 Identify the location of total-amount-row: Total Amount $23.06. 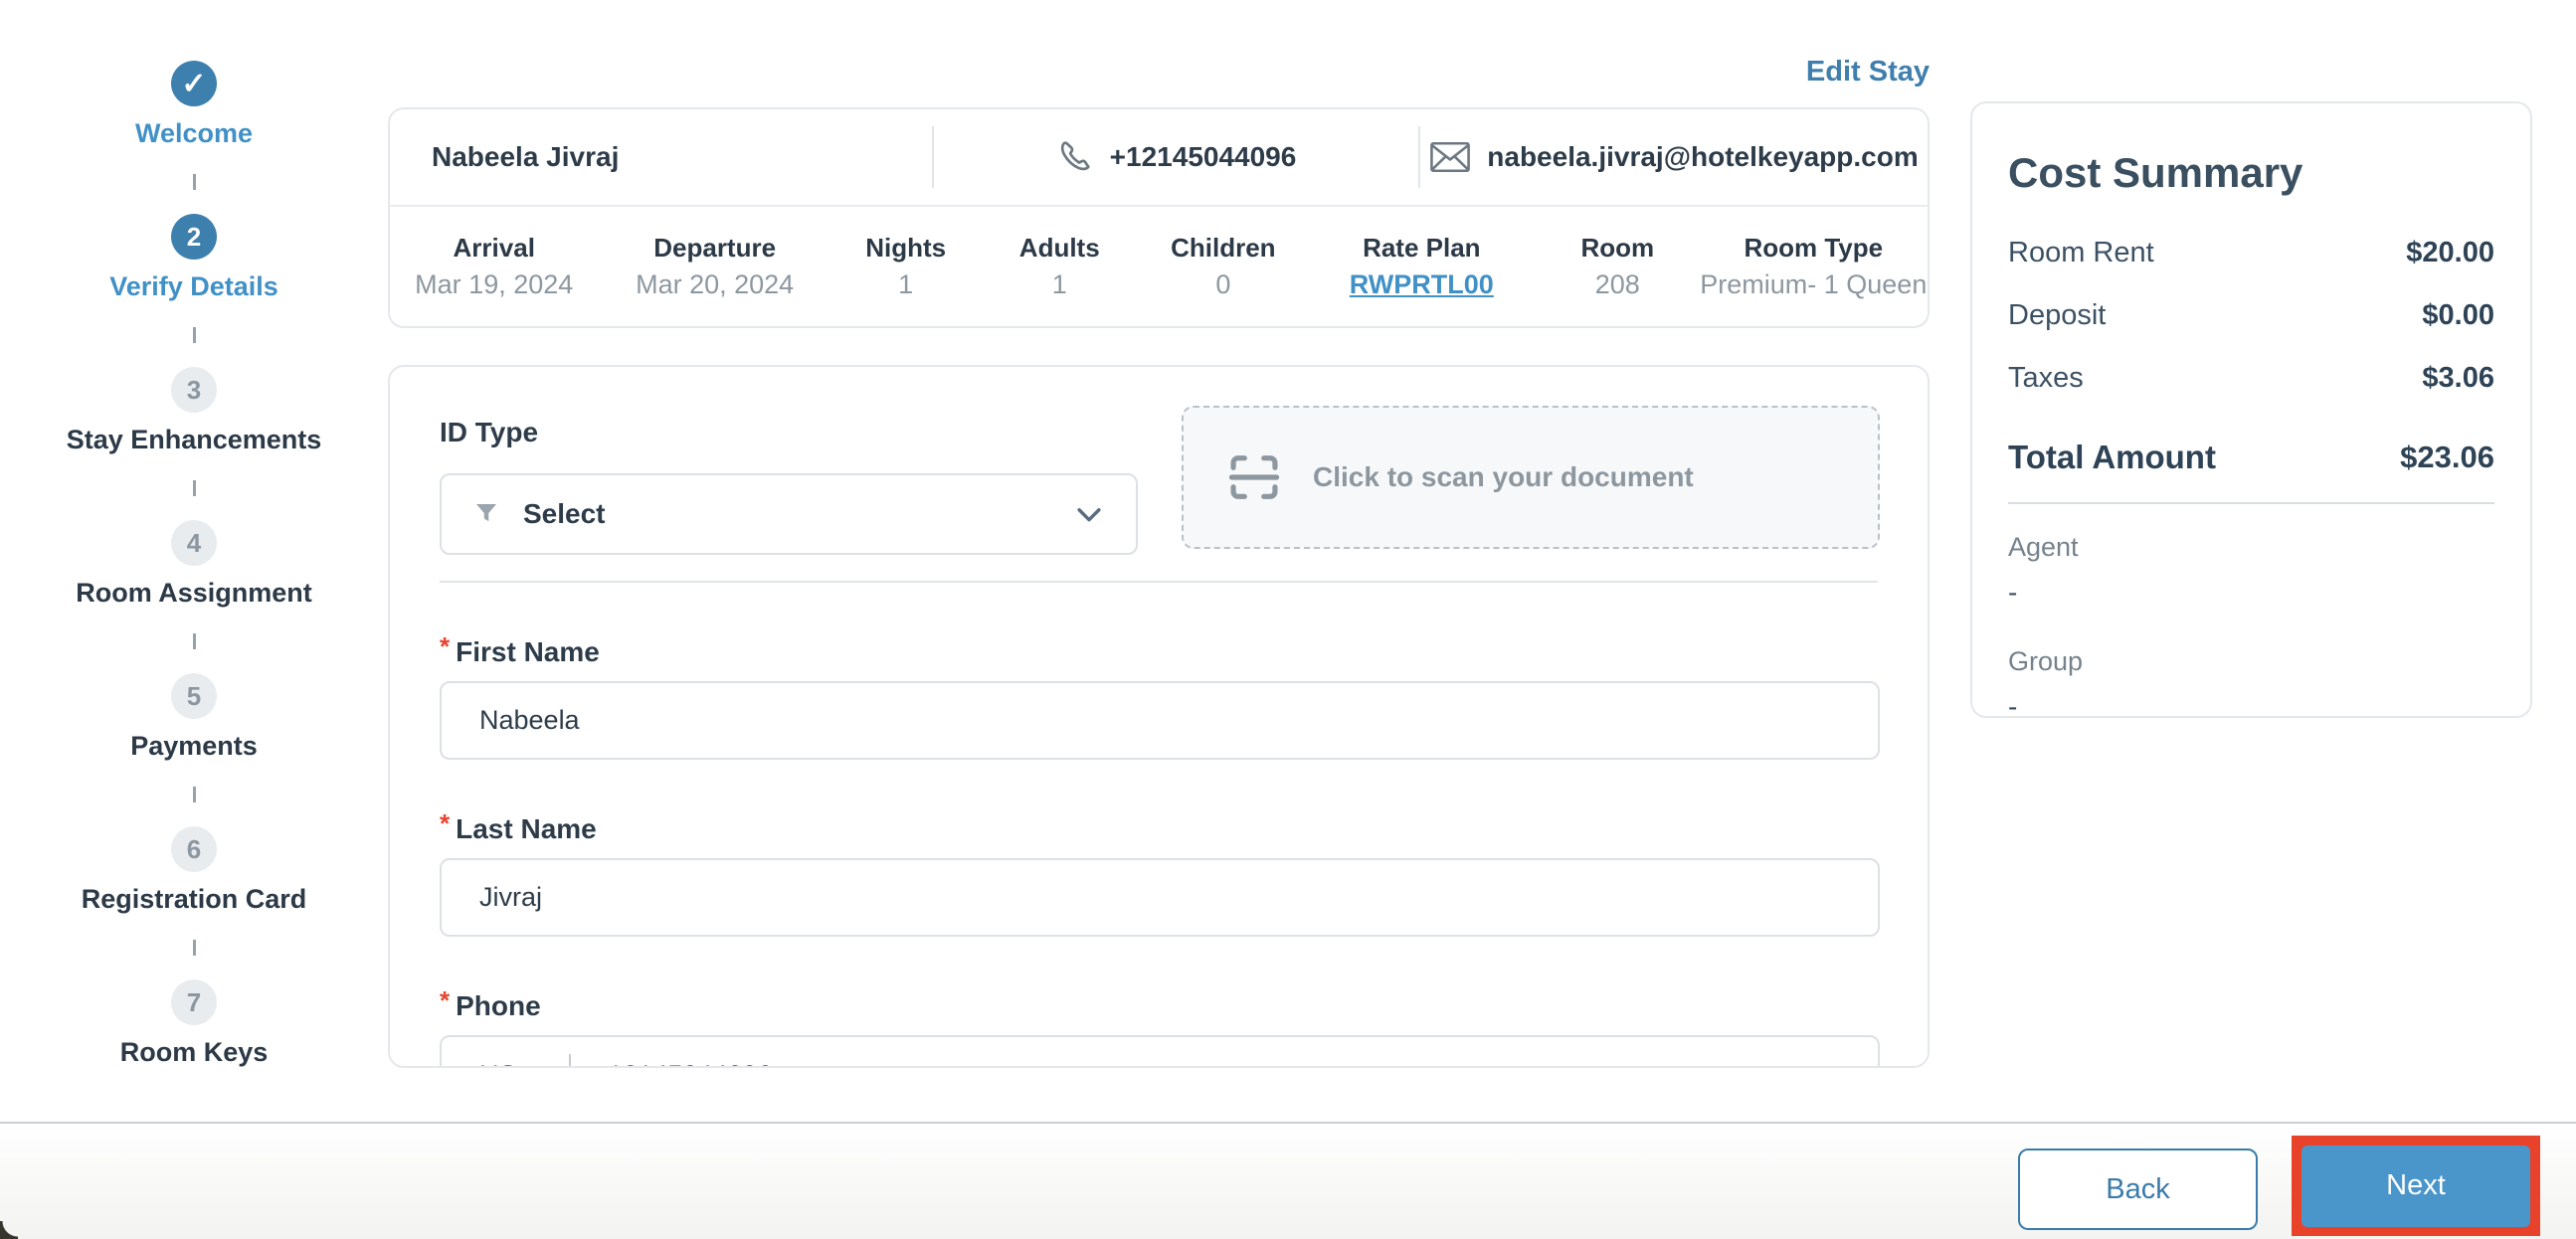
(2251, 458).